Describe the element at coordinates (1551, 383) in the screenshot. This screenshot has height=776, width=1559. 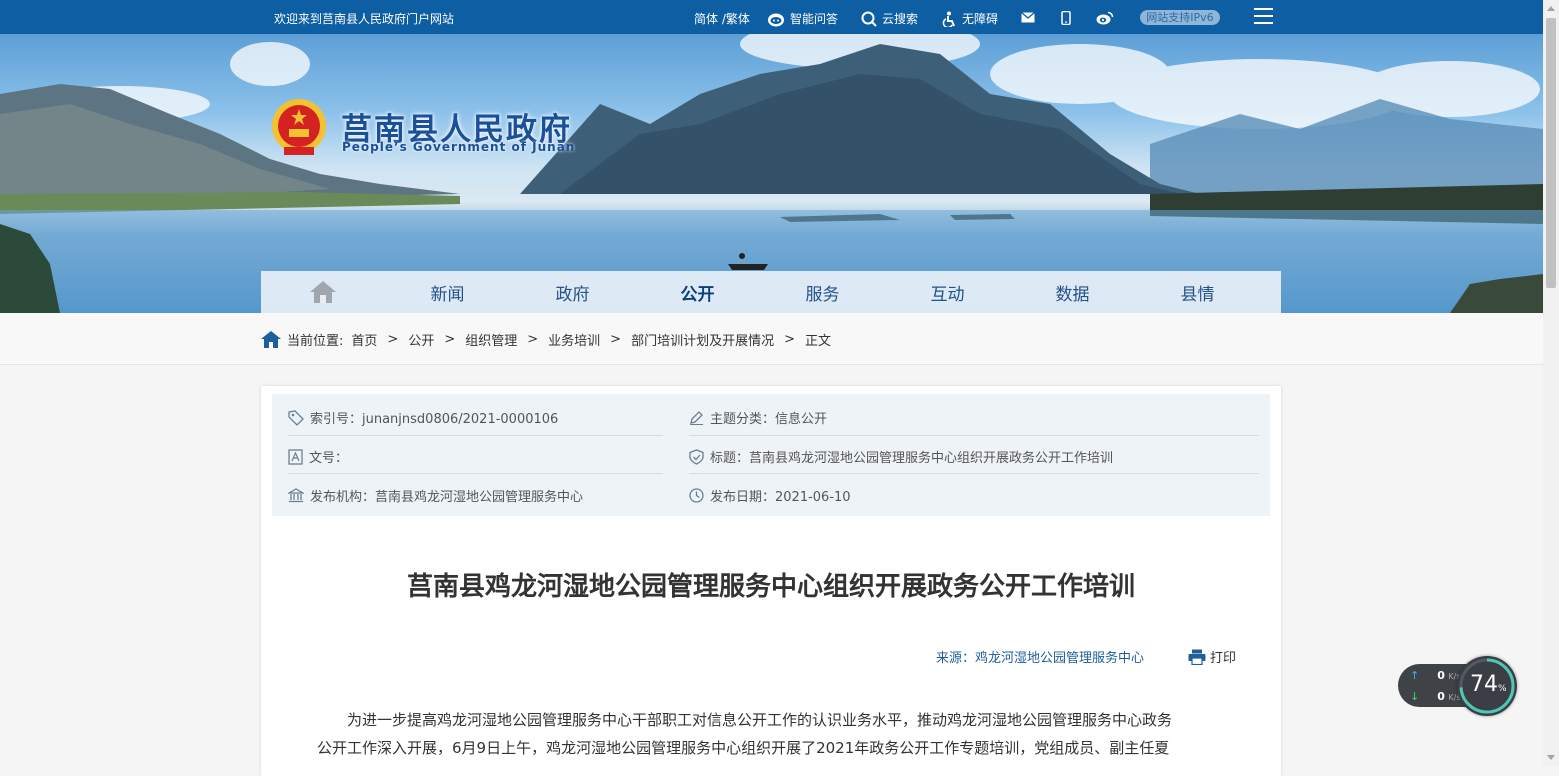
I see `vertical-scrollbar` at that location.